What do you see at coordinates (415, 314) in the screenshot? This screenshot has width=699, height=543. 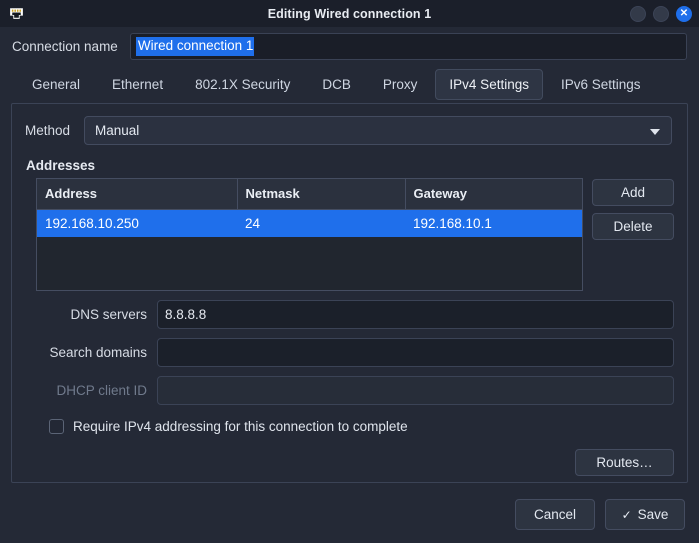 I see `dns-servers-input: 8.8.8.8` at bounding box center [415, 314].